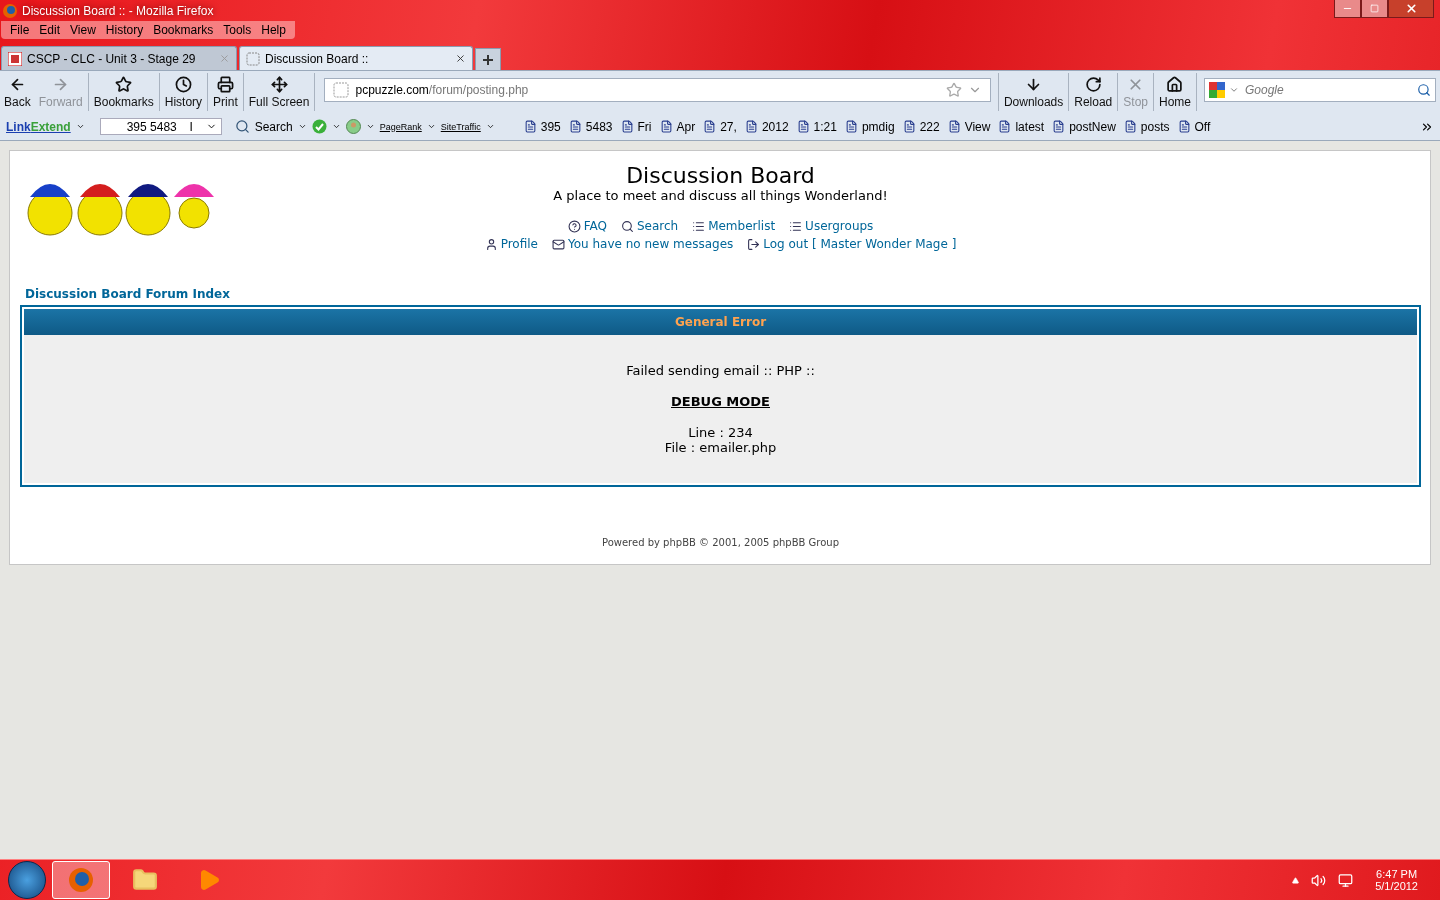 Image resolution: width=1440 pixels, height=900 pixels. I want to click on menu-item: History, so click(124, 30).